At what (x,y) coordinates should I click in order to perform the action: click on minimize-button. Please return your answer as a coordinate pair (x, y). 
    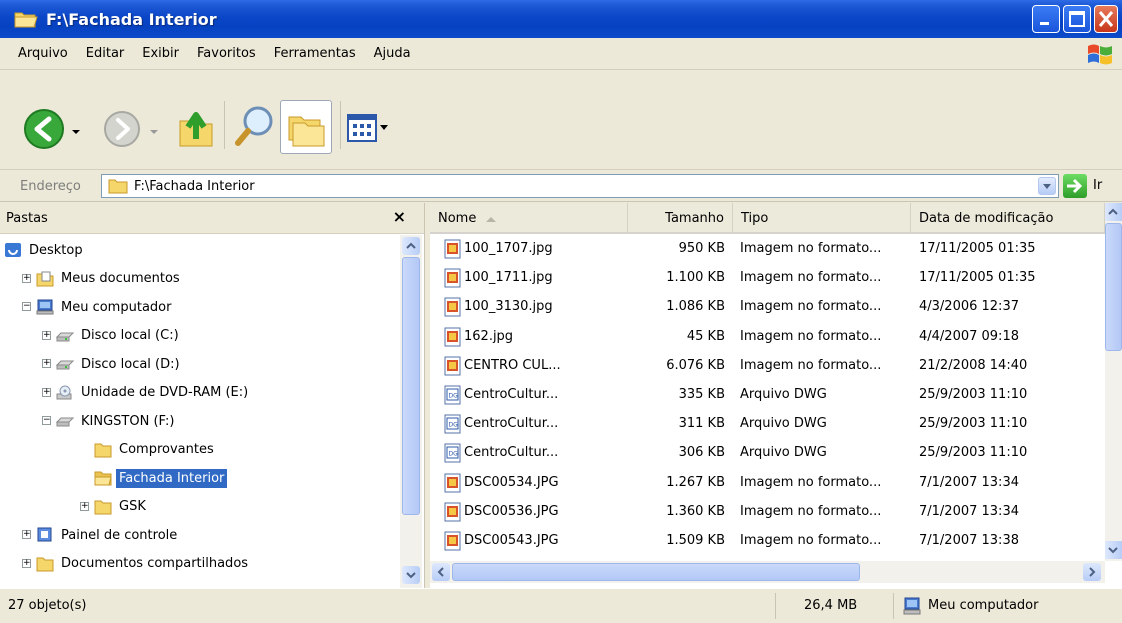
    Looking at the image, I should click on (1046, 19).